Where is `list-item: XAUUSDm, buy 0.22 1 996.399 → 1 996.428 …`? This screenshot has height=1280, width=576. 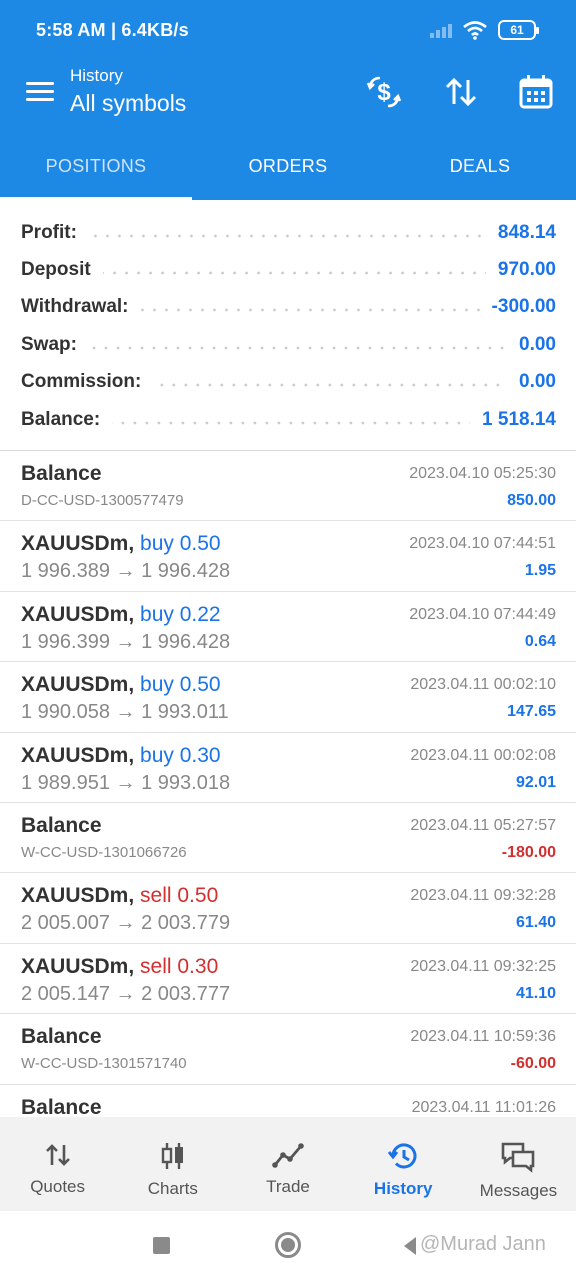 list-item: XAUUSDm, buy 0.22 1 996.399 → 1 996.428 … is located at coordinates (288, 627).